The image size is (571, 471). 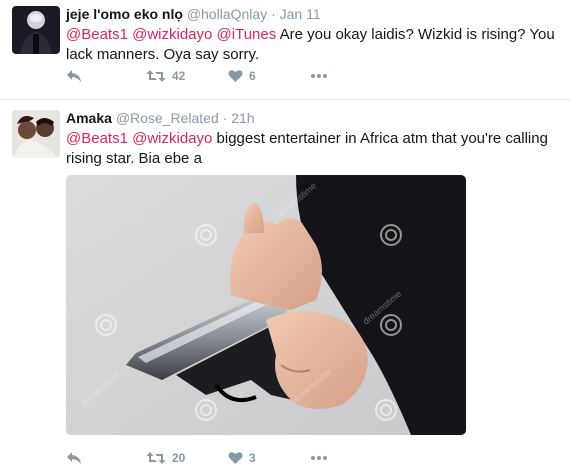 I want to click on retweet-count: 20, so click(x=179, y=458).